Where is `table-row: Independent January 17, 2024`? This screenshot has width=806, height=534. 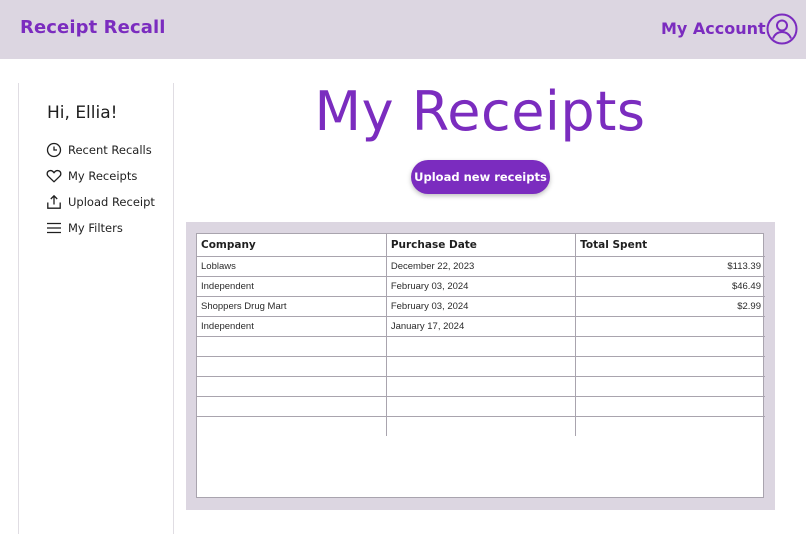
table-row: Independent January 17, 2024 is located at coordinates (481, 326).